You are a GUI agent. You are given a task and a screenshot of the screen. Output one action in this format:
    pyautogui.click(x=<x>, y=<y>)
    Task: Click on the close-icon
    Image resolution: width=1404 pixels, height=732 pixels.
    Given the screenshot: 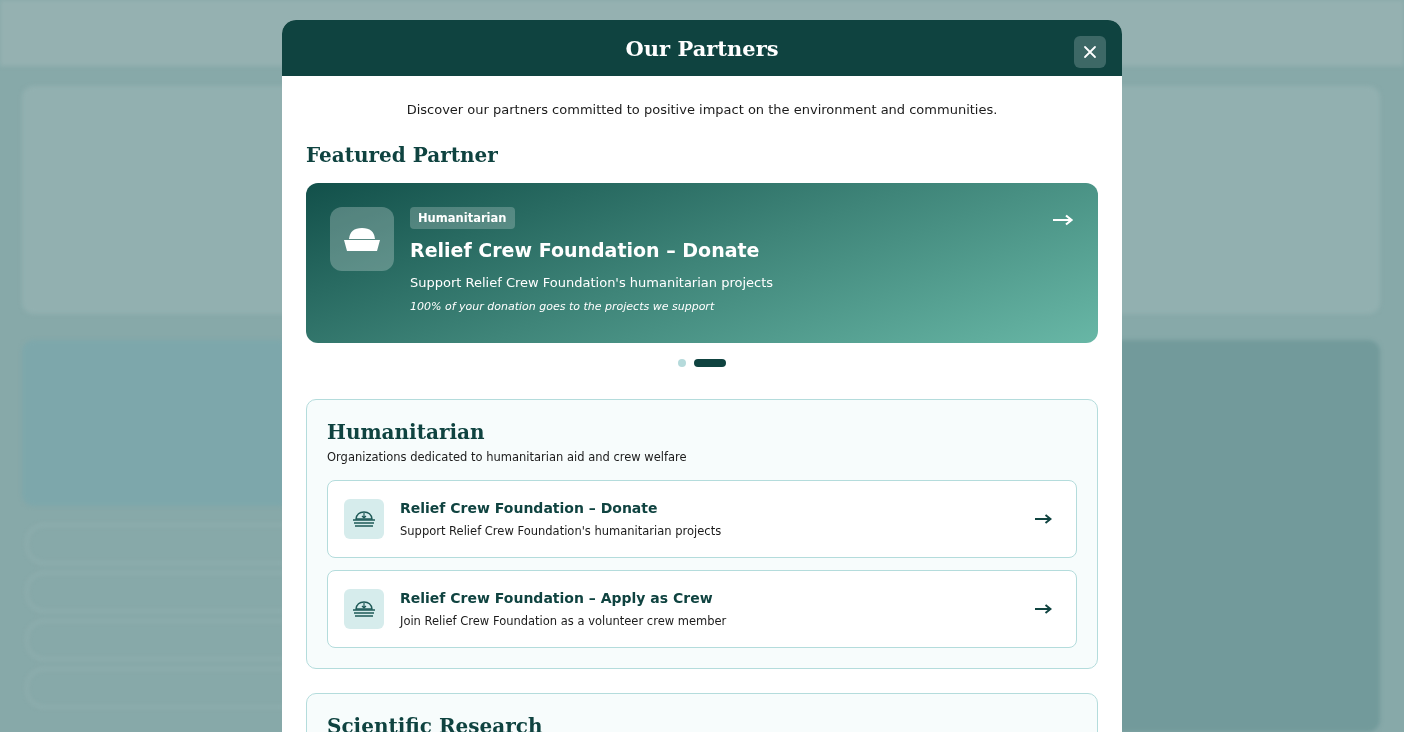 What is the action you would take?
    pyautogui.click(x=1090, y=52)
    